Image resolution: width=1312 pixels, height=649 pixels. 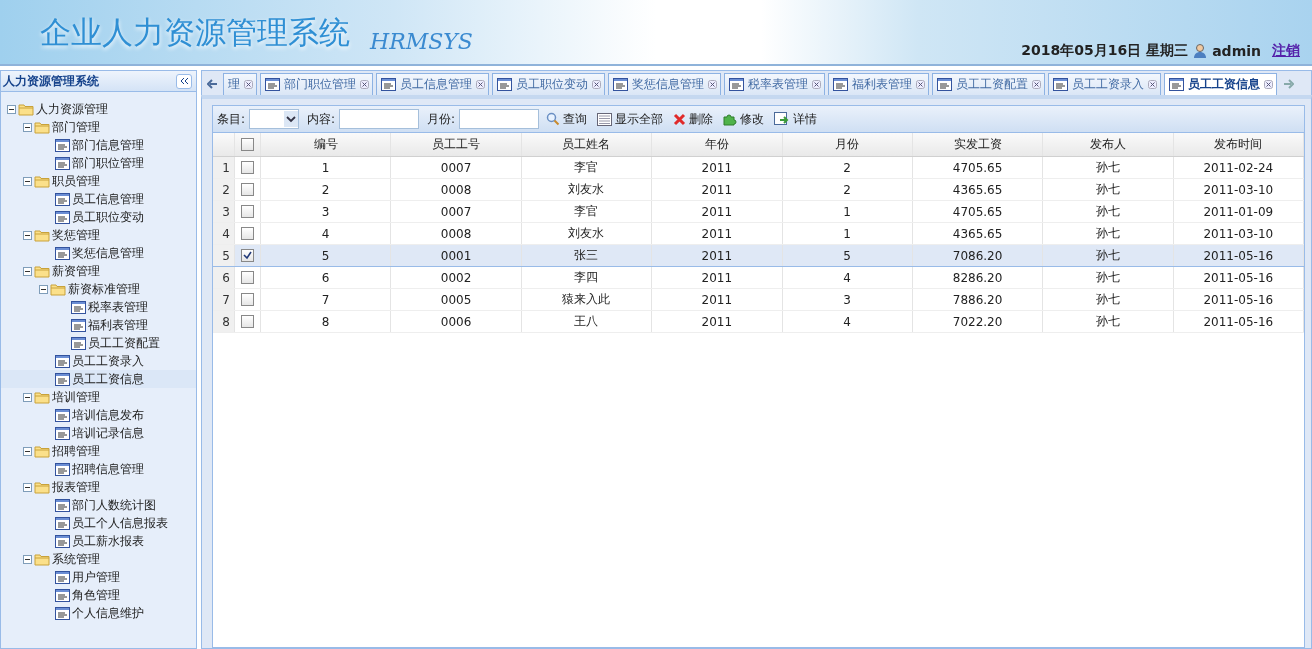 I want to click on tree-item: 奖惩信息管理, so click(x=98, y=253).